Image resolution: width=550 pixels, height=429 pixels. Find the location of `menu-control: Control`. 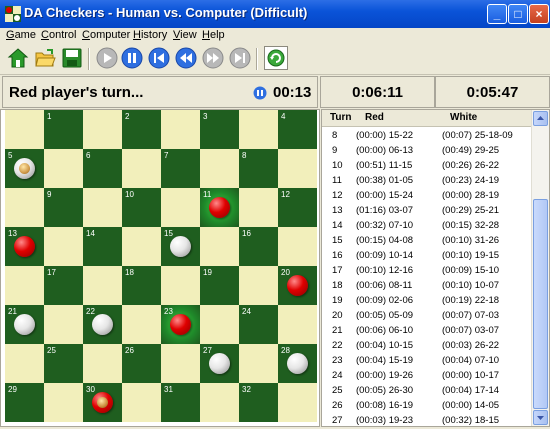

menu-control: Control is located at coordinates (58, 35).